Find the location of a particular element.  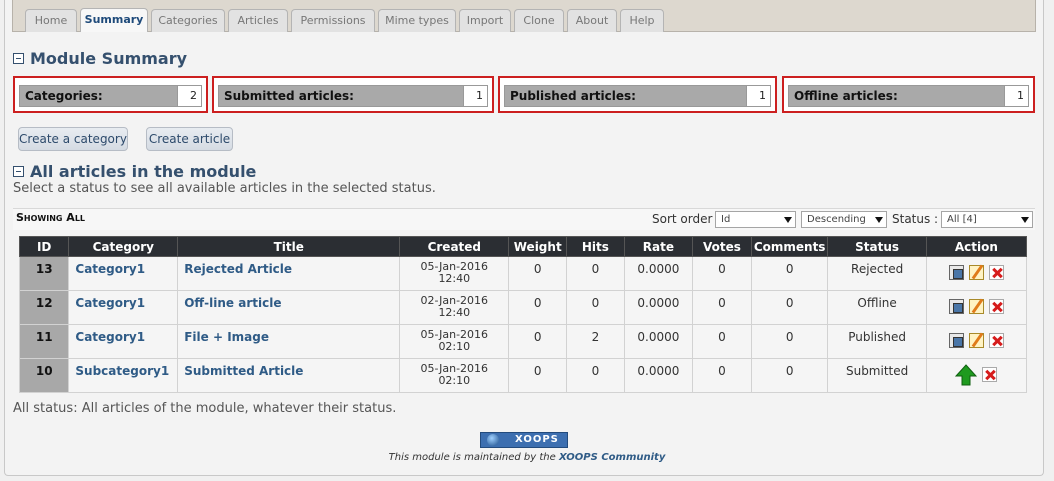

col-id: ID is located at coordinates (44, 246).